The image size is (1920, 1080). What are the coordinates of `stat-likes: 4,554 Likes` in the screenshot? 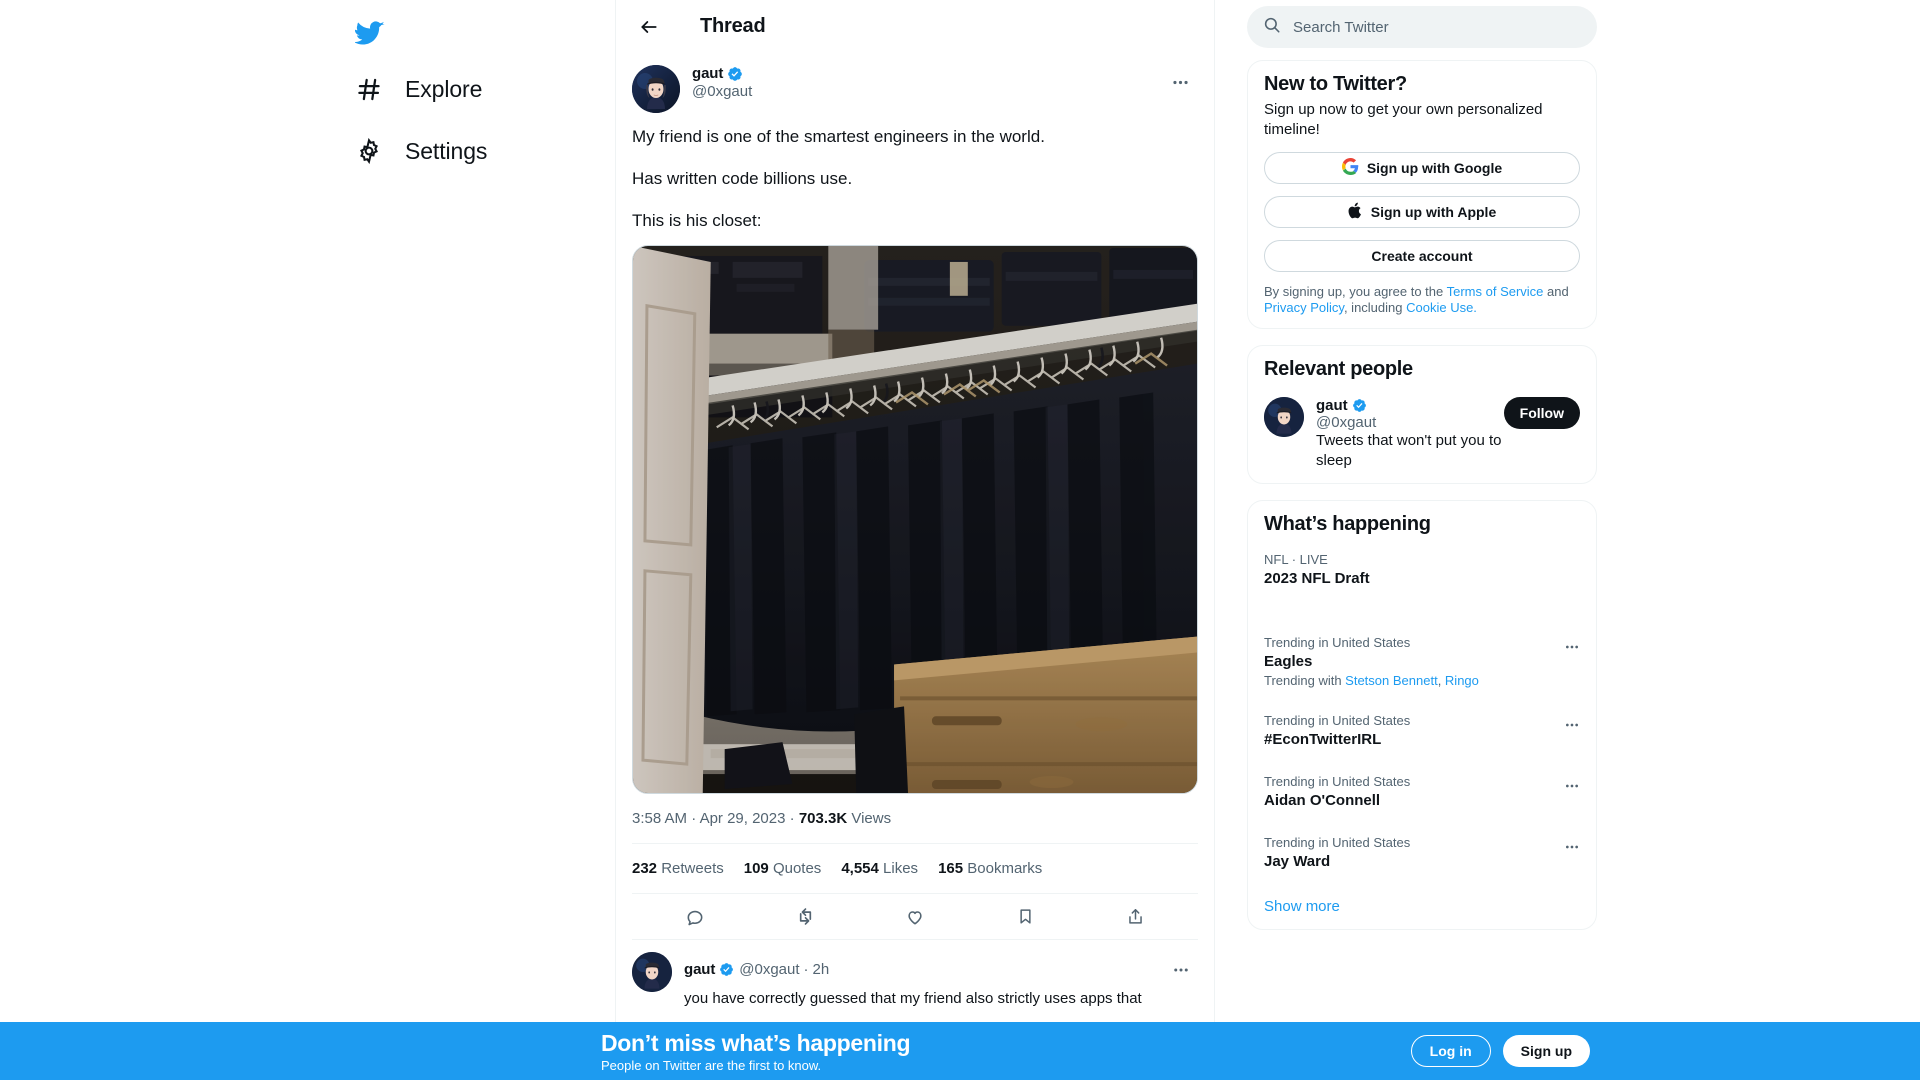 It's located at (879, 868).